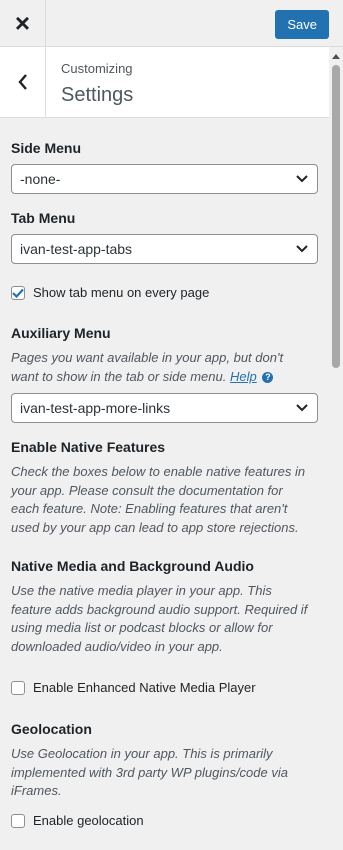 This screenshot has height=850, width=343. I want to click on media-title: Native Media and Background Audio, so click(132, 566).